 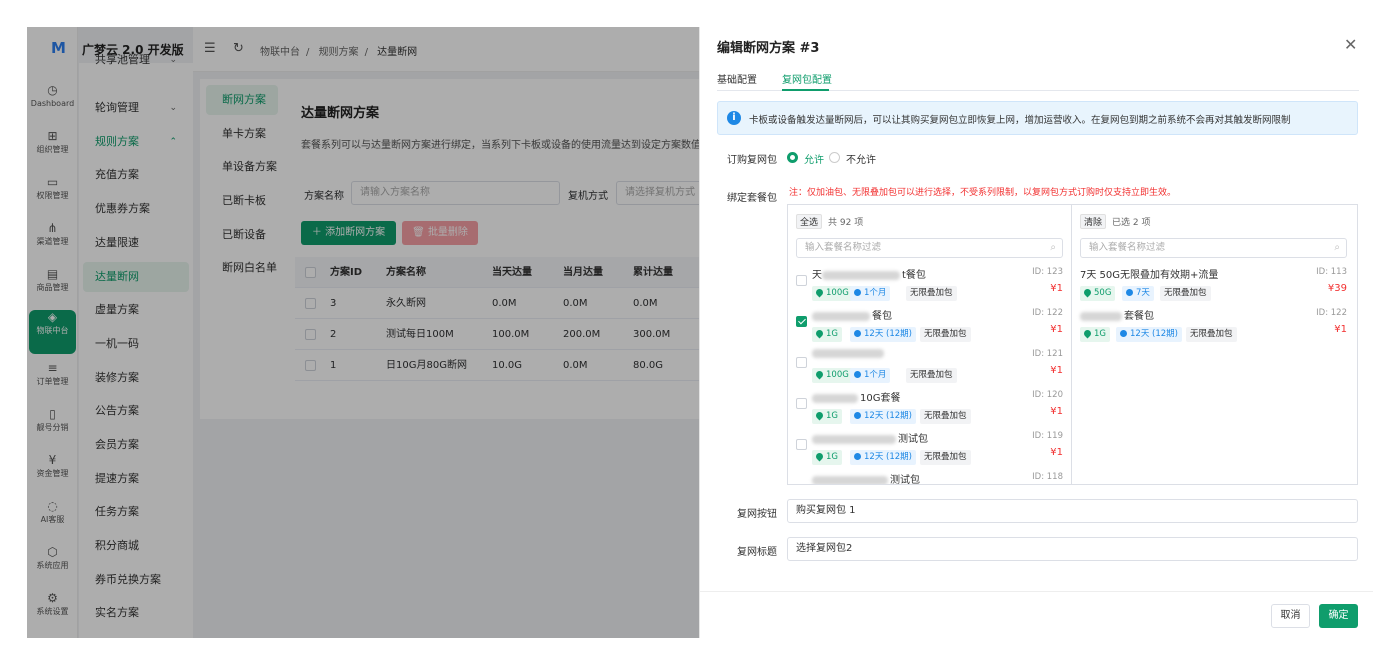 What do you see at coordinates (929, 324) in the screenshot?
I see `package-item: 餐包 ID: 122 ¥1 1G 12天 (12期) 无限叠加包` at bounding box center [929, 324].